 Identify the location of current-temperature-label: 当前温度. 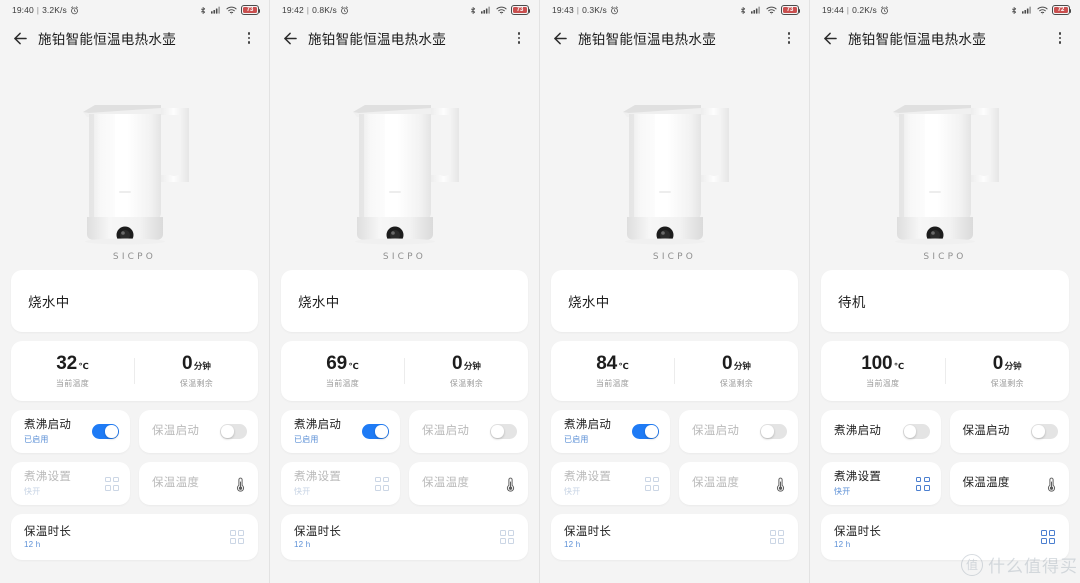
(72, 383).